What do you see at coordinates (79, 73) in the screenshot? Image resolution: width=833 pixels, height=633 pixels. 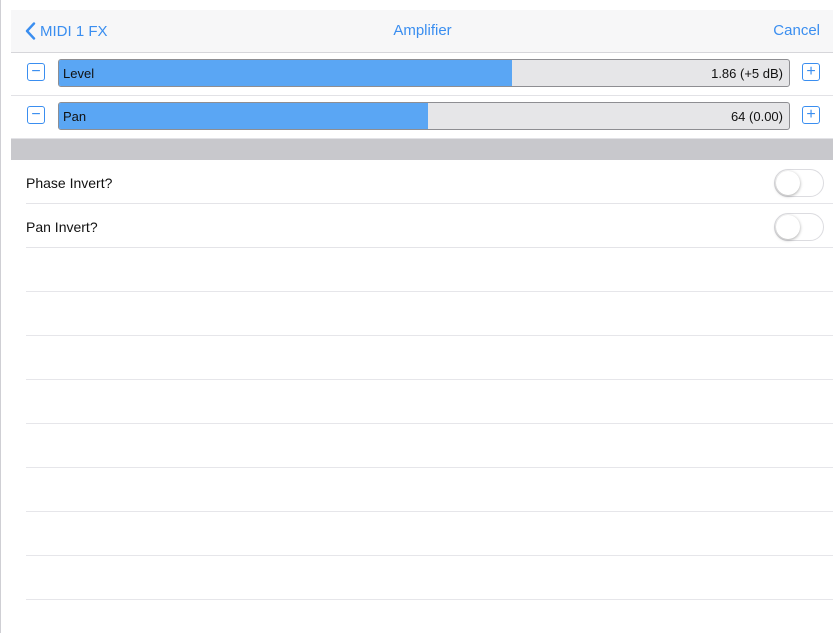 I see `level-slider-label: Level` at bounding box center [79, 73].